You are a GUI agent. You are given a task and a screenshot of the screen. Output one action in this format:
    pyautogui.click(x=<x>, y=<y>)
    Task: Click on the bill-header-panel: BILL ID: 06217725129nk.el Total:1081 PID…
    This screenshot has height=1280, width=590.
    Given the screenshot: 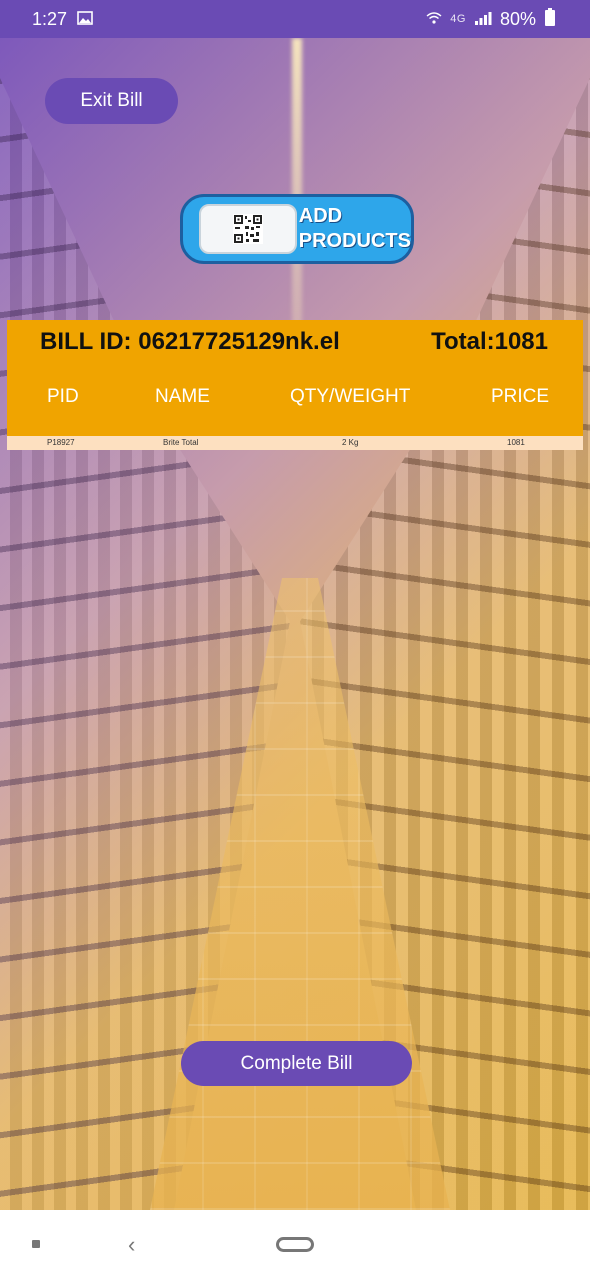 What is the action you would take?
    pyautogui.click(x=295, y=378)
    